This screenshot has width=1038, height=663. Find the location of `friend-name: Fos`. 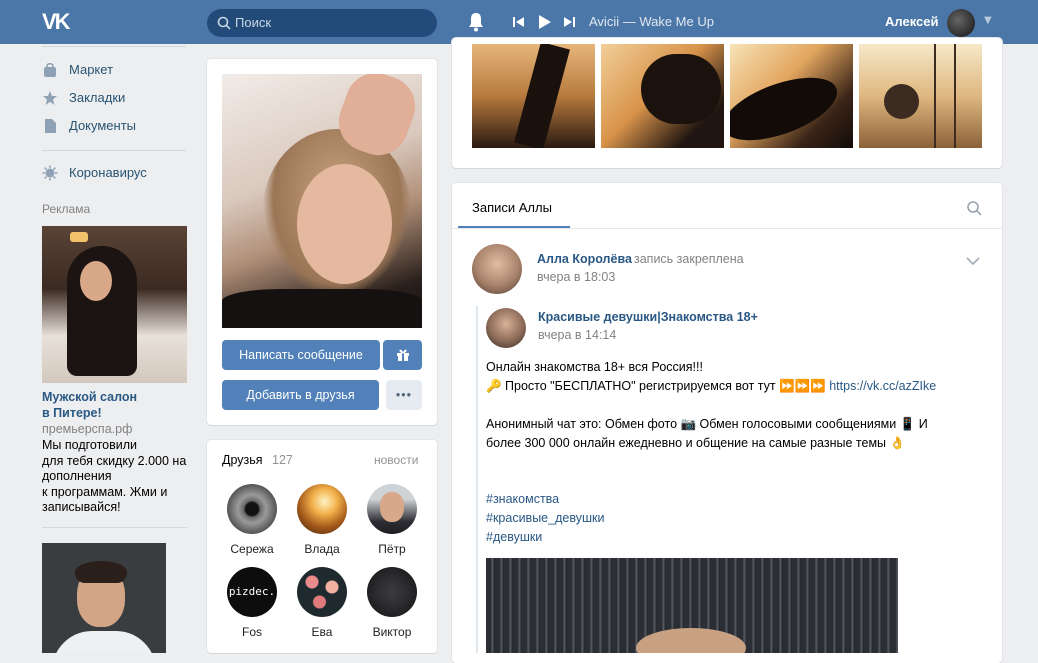

friend-name: Fos is located at coordinates (251, 632).